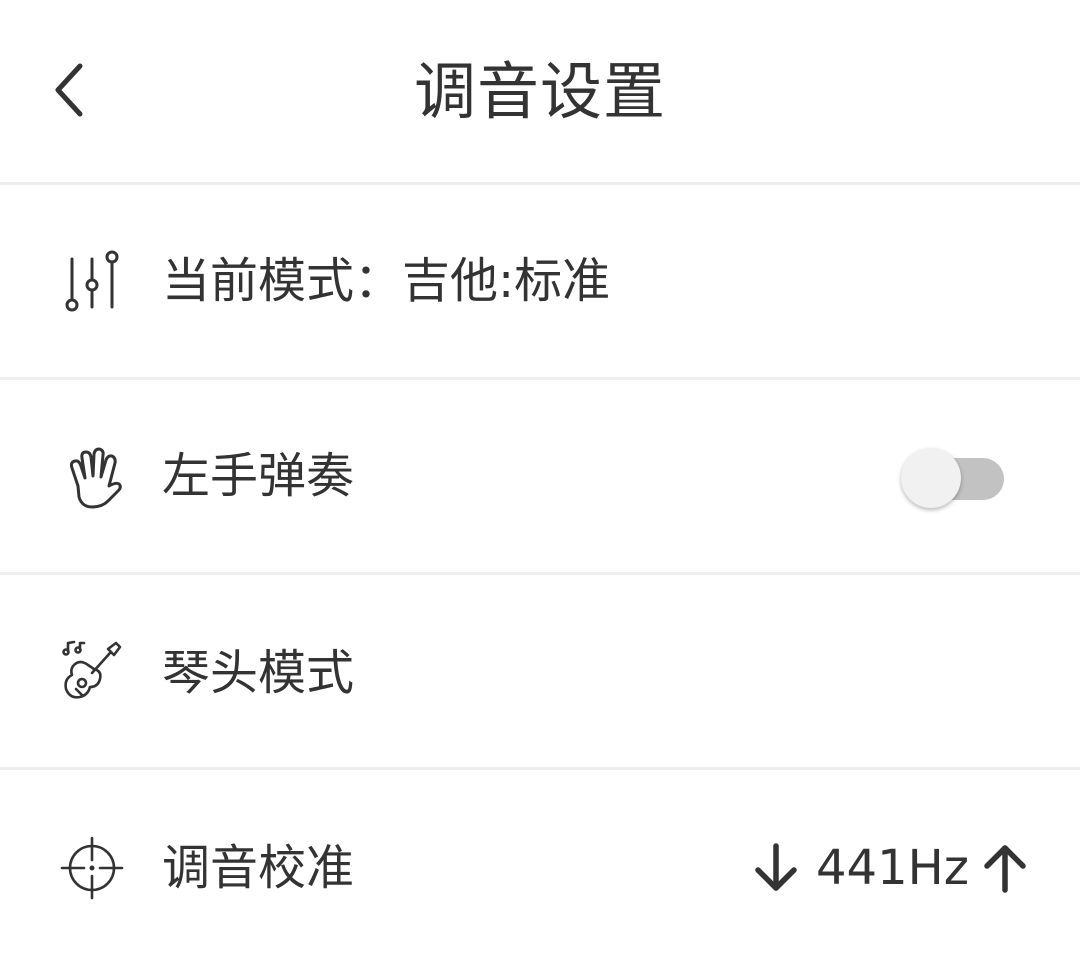 Image resolution: width=1080 pixels, height=958 pixels. I want to click on left-hand-label: 左手弹奏, so click(258, 476).